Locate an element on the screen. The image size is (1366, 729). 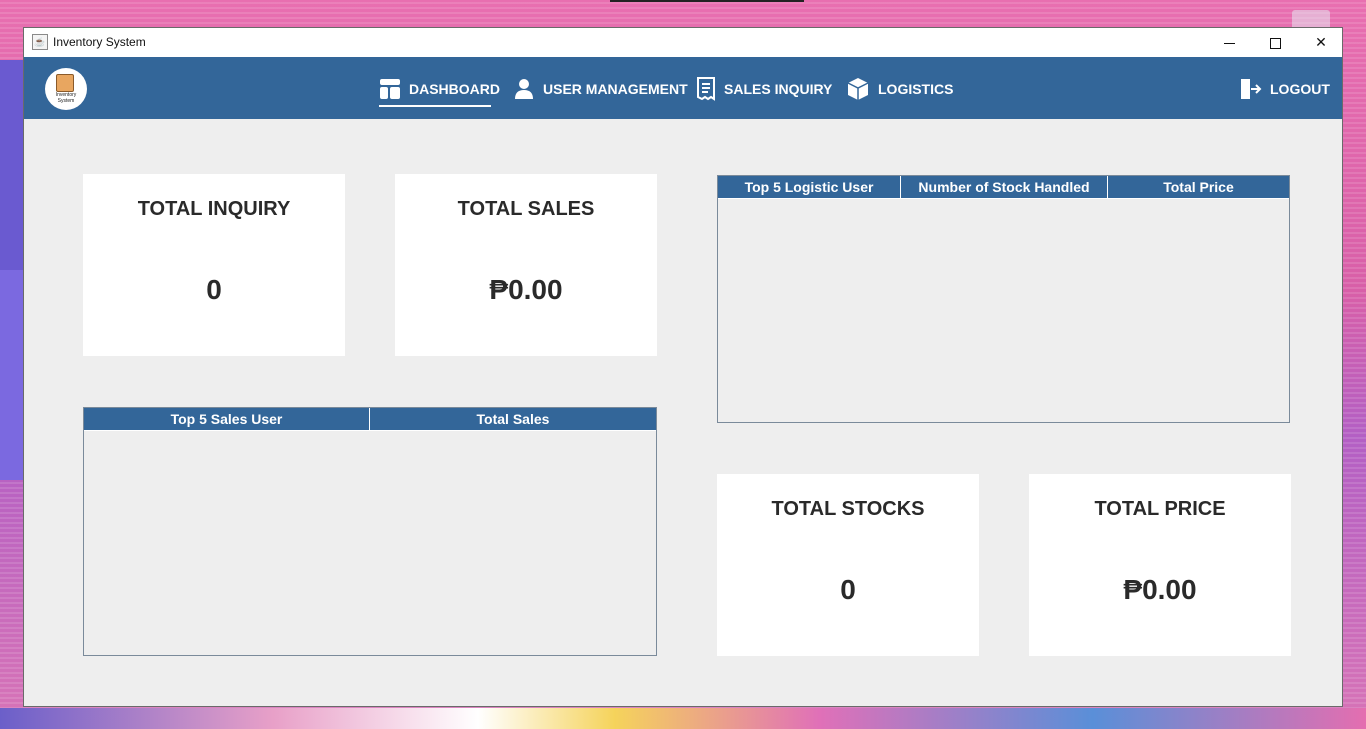
nav-user-management: USER MANAGEMENT is located at coordinates (600, 89).